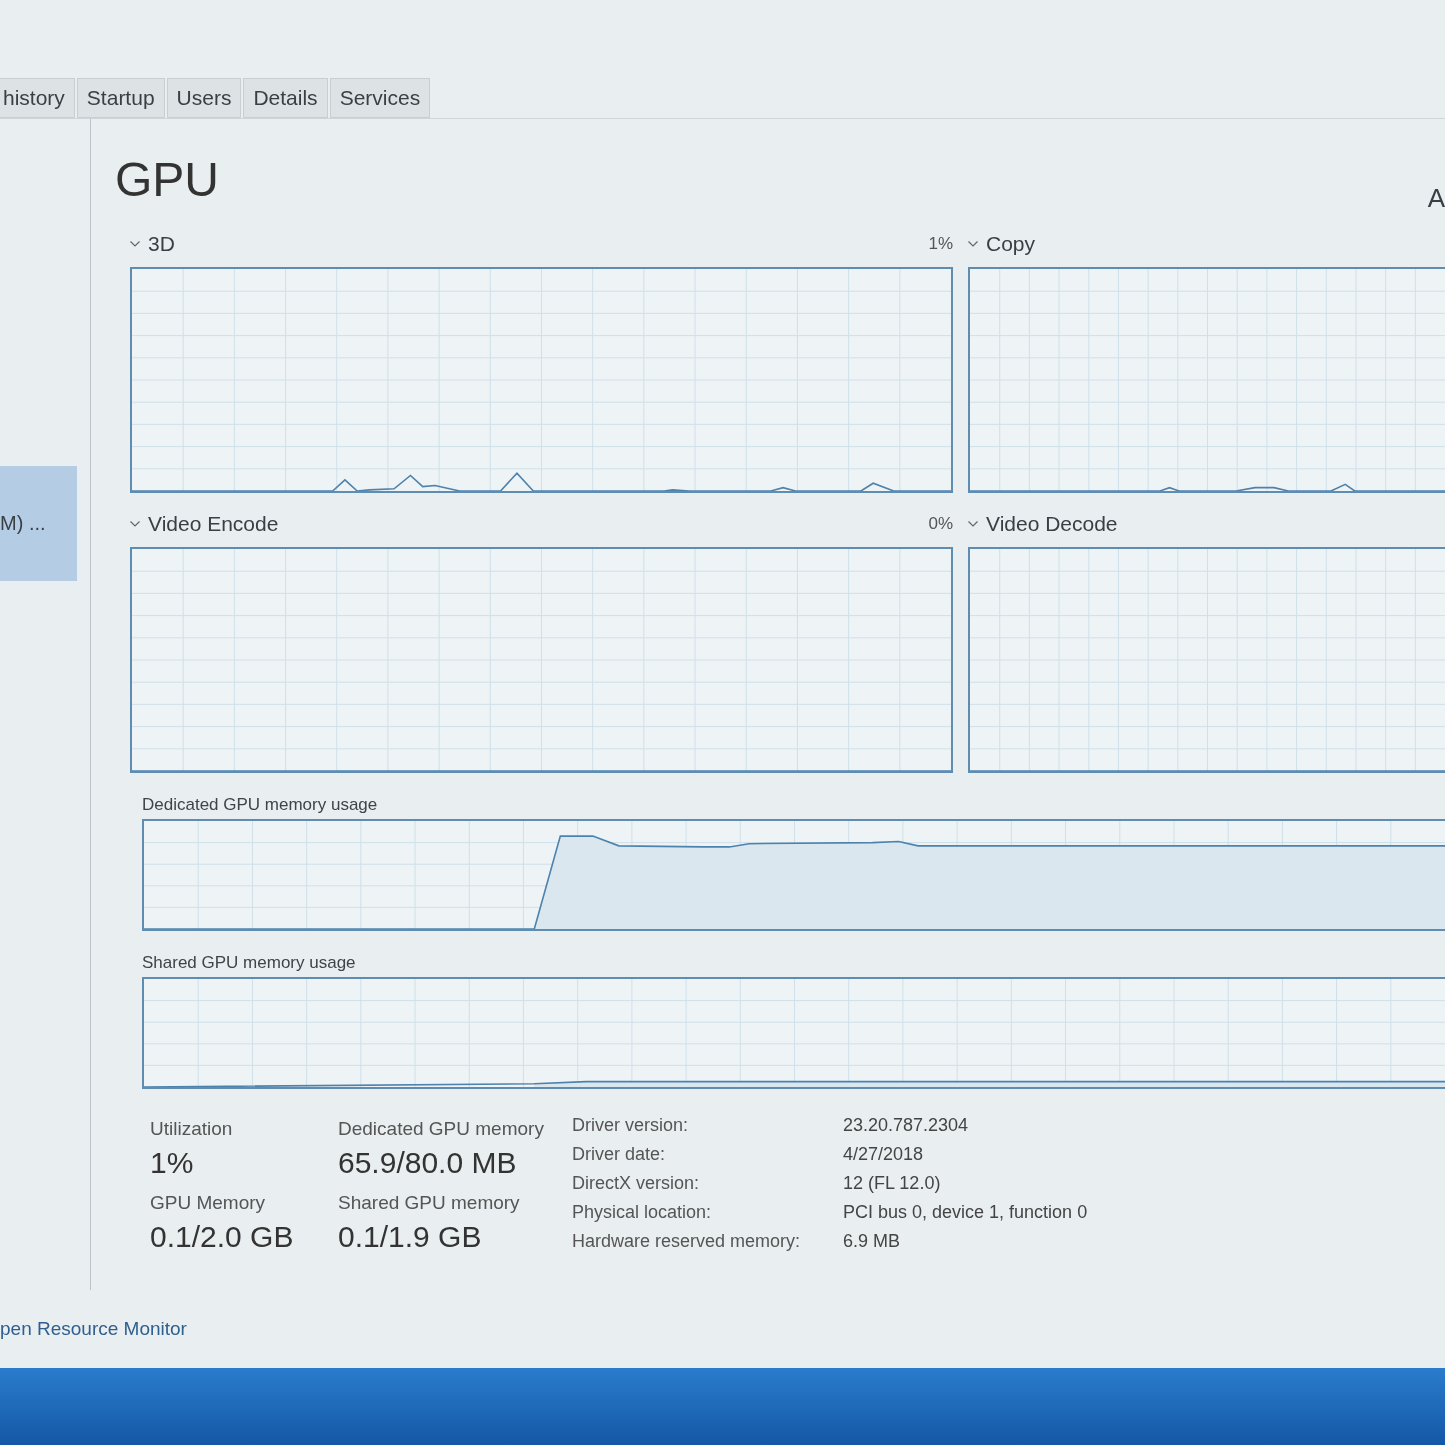 Image resolution: width=1445 pixels, height=1445 pixels. Describe the element at coordinates (428, 1163) in the screenshot. I see `stat-value: 65.9/80.0 MB` at that location.